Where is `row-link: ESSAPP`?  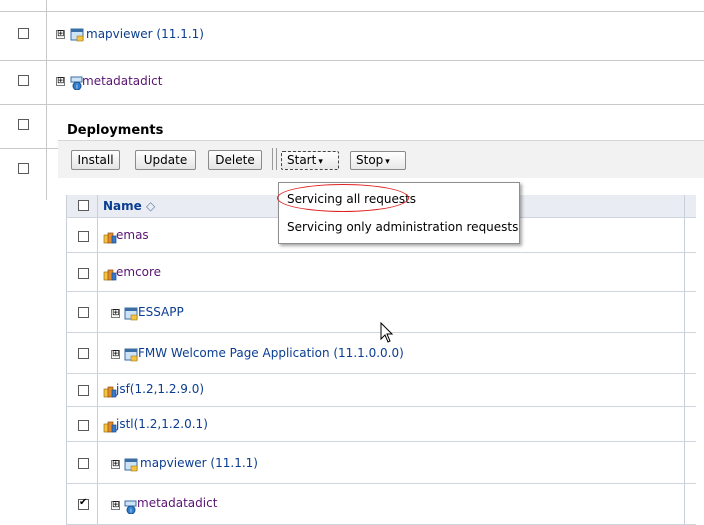
row-link: ESSAPP is located at coordinates (161, 312).